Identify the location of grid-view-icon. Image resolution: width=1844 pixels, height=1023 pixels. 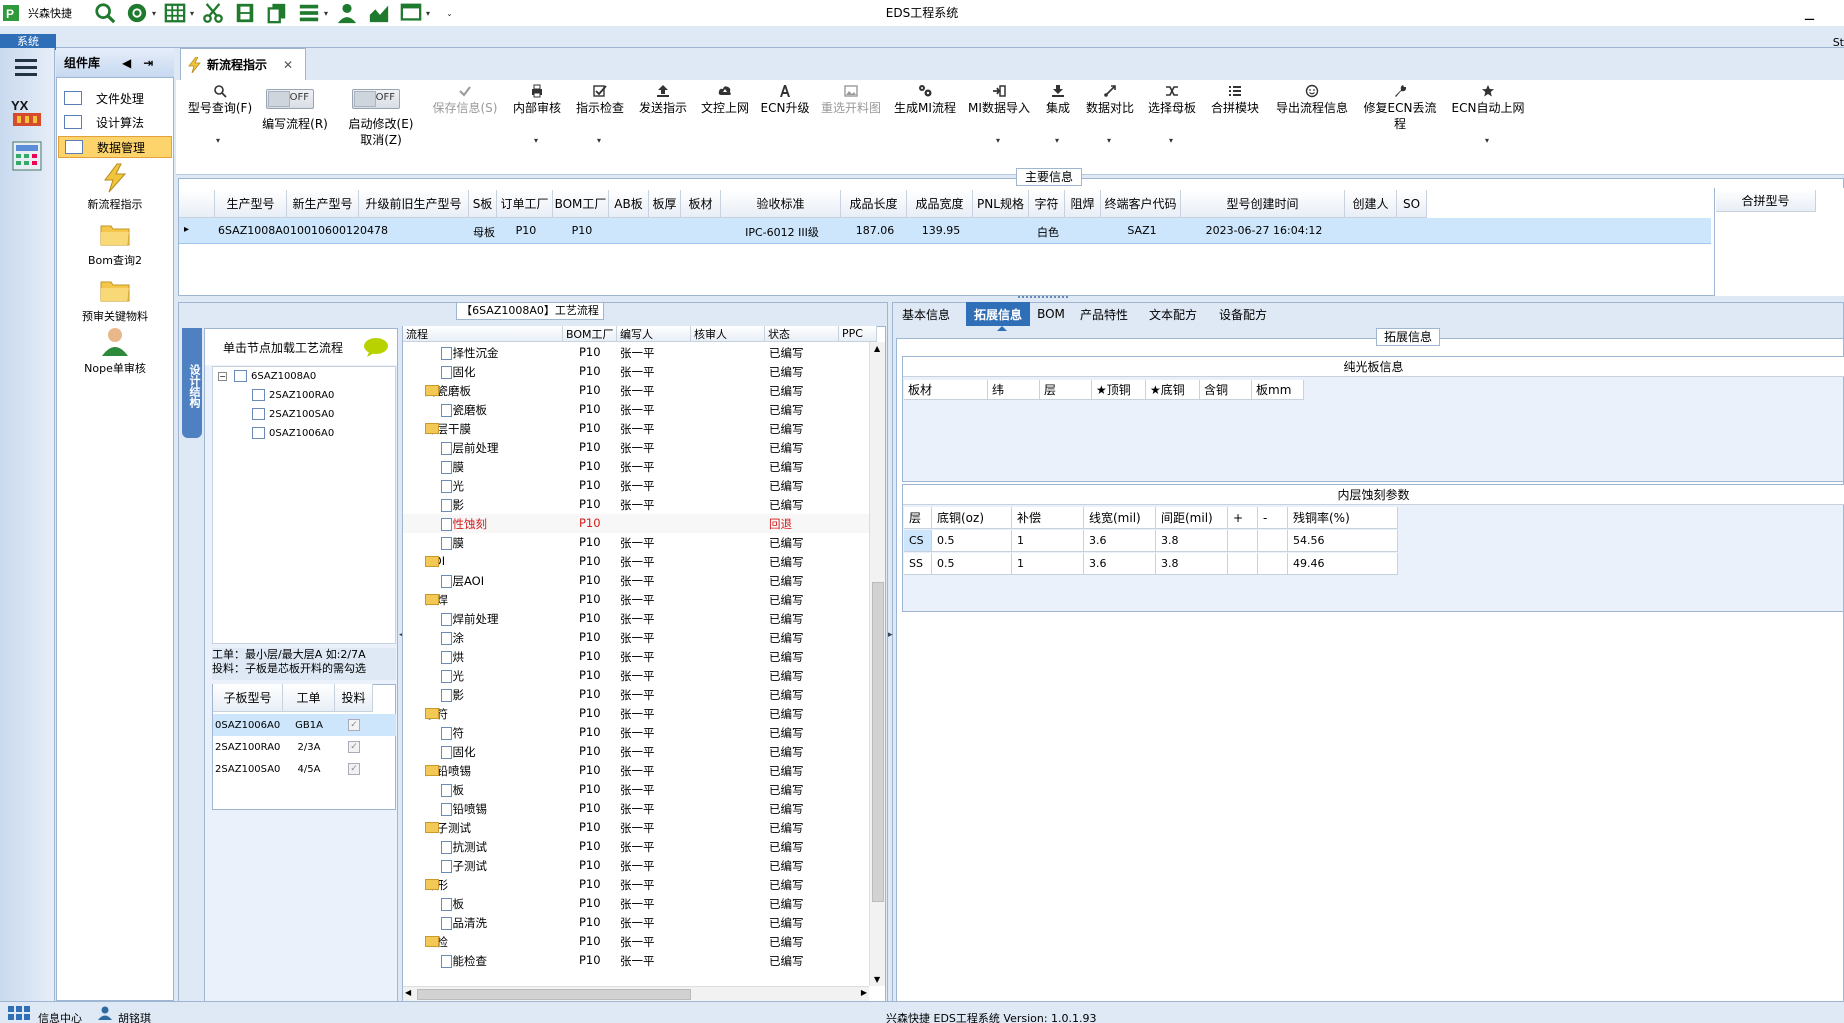
(19, 1014).